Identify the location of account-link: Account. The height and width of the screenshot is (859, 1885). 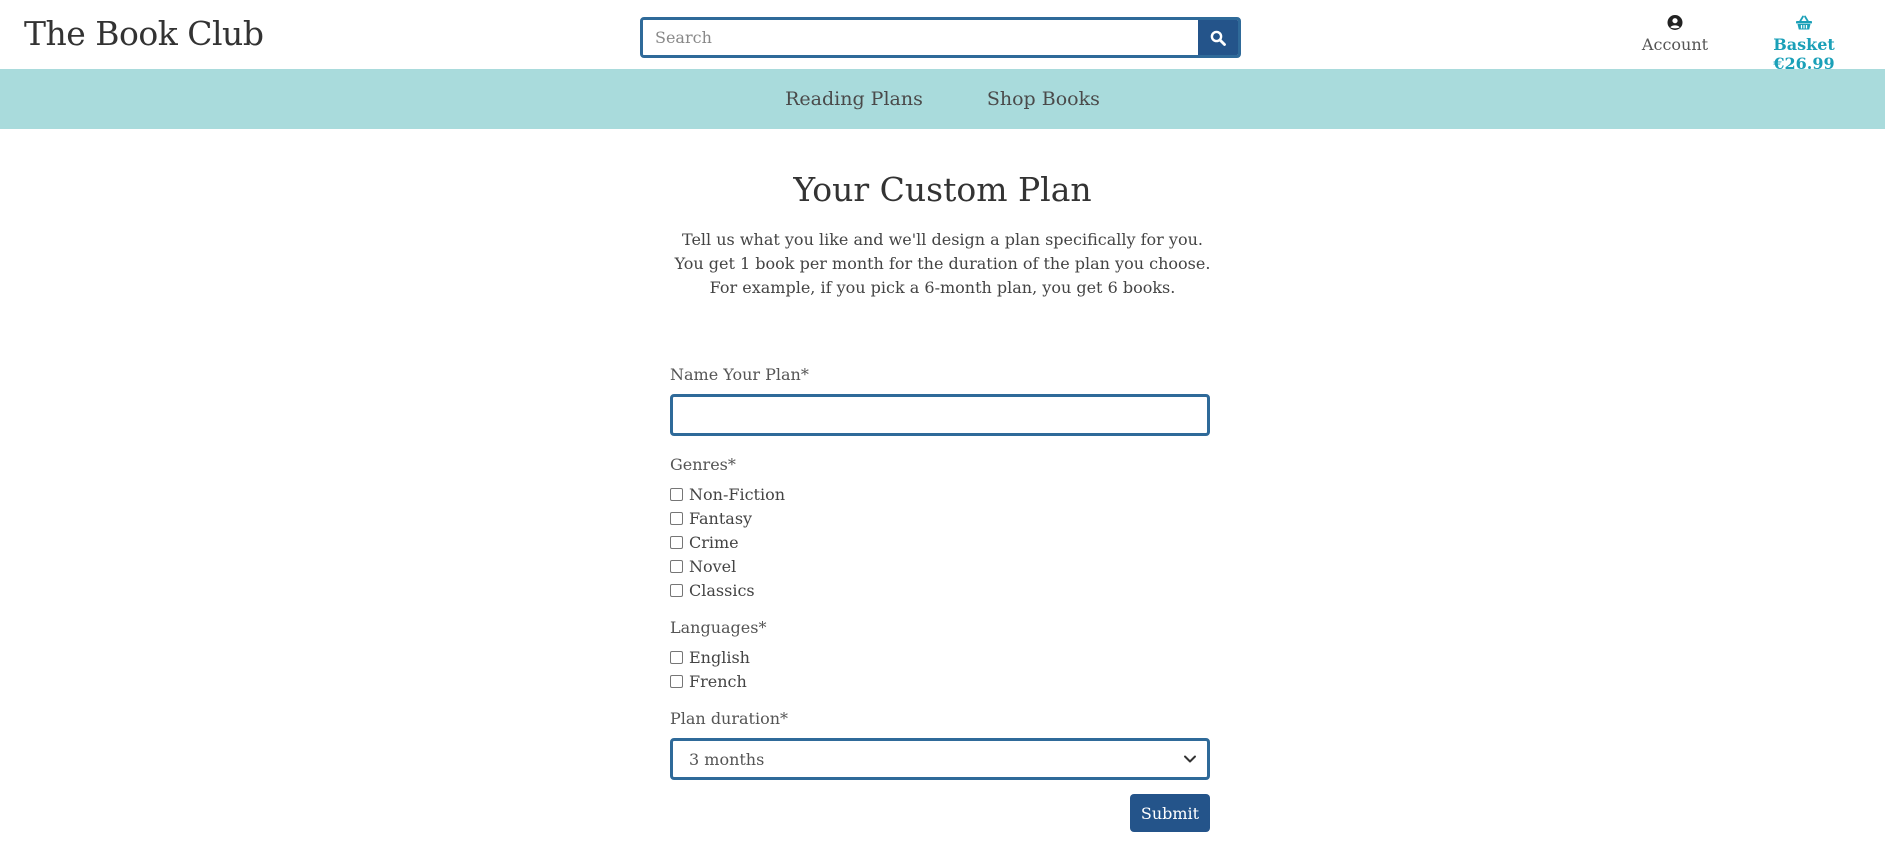
(1675, 34).